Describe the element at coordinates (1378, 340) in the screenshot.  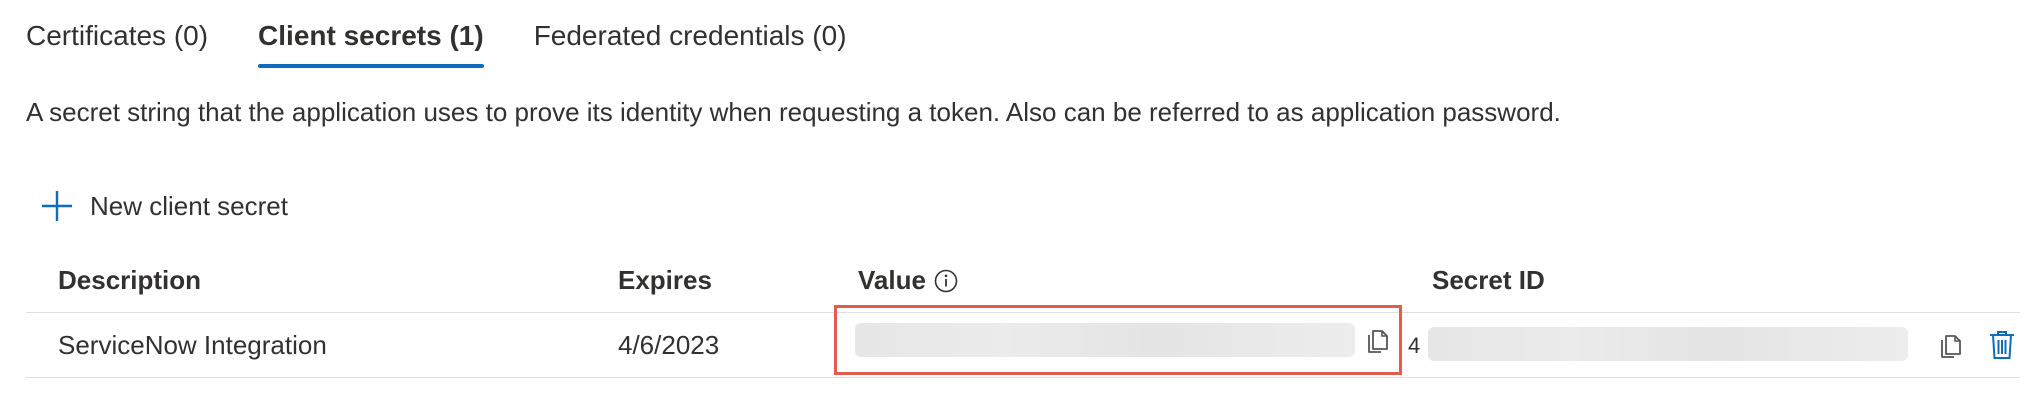
I see `copy-value-icon` at that location.